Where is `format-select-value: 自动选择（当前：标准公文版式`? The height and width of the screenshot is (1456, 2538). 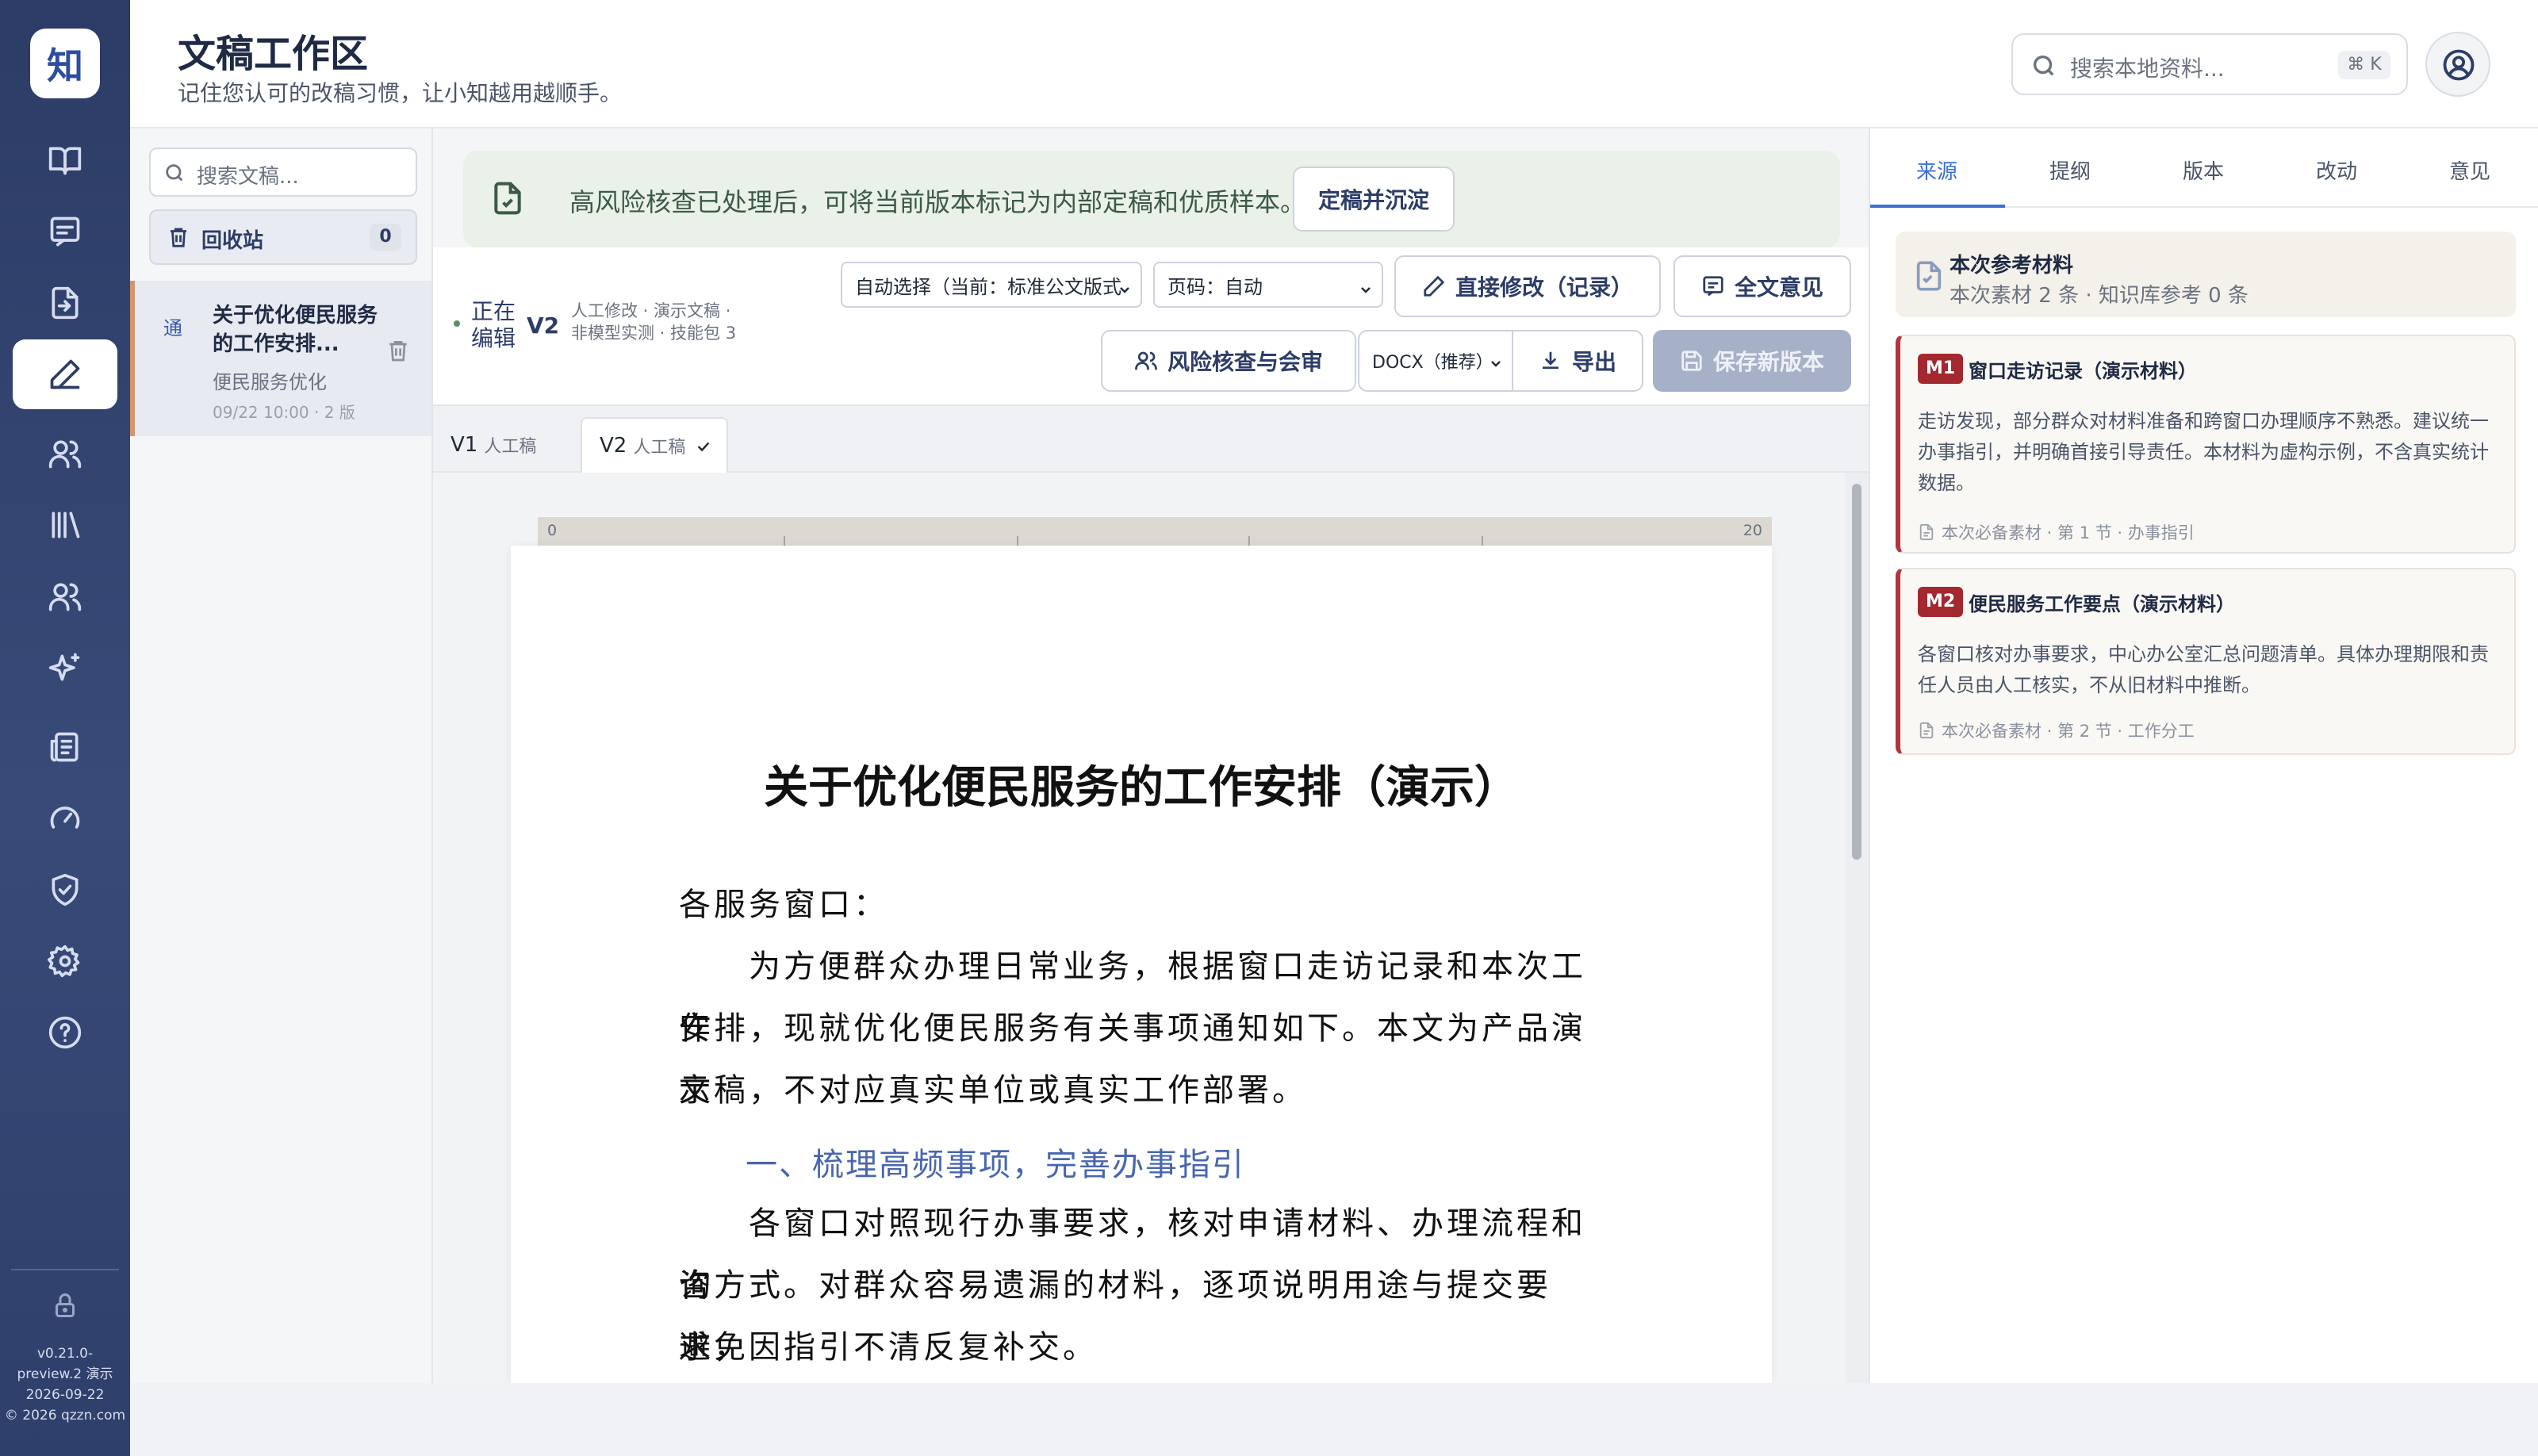 format-select-value: 自动选择（当前：标准公文版式 is located at coordinates (988, 286).